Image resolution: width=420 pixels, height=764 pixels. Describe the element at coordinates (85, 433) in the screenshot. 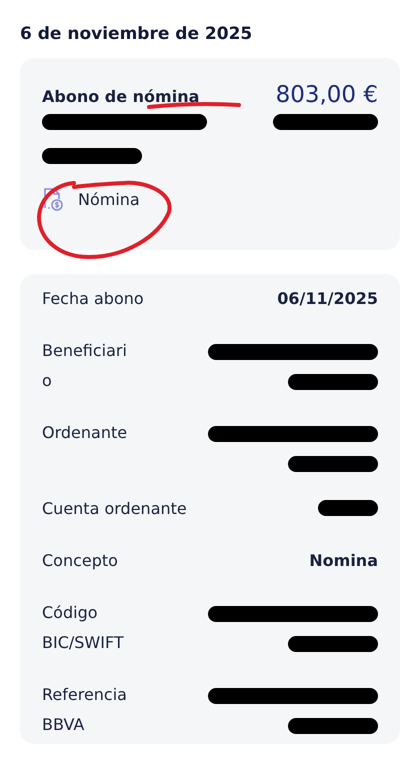

I see `field-label: Ordenante` at that location.